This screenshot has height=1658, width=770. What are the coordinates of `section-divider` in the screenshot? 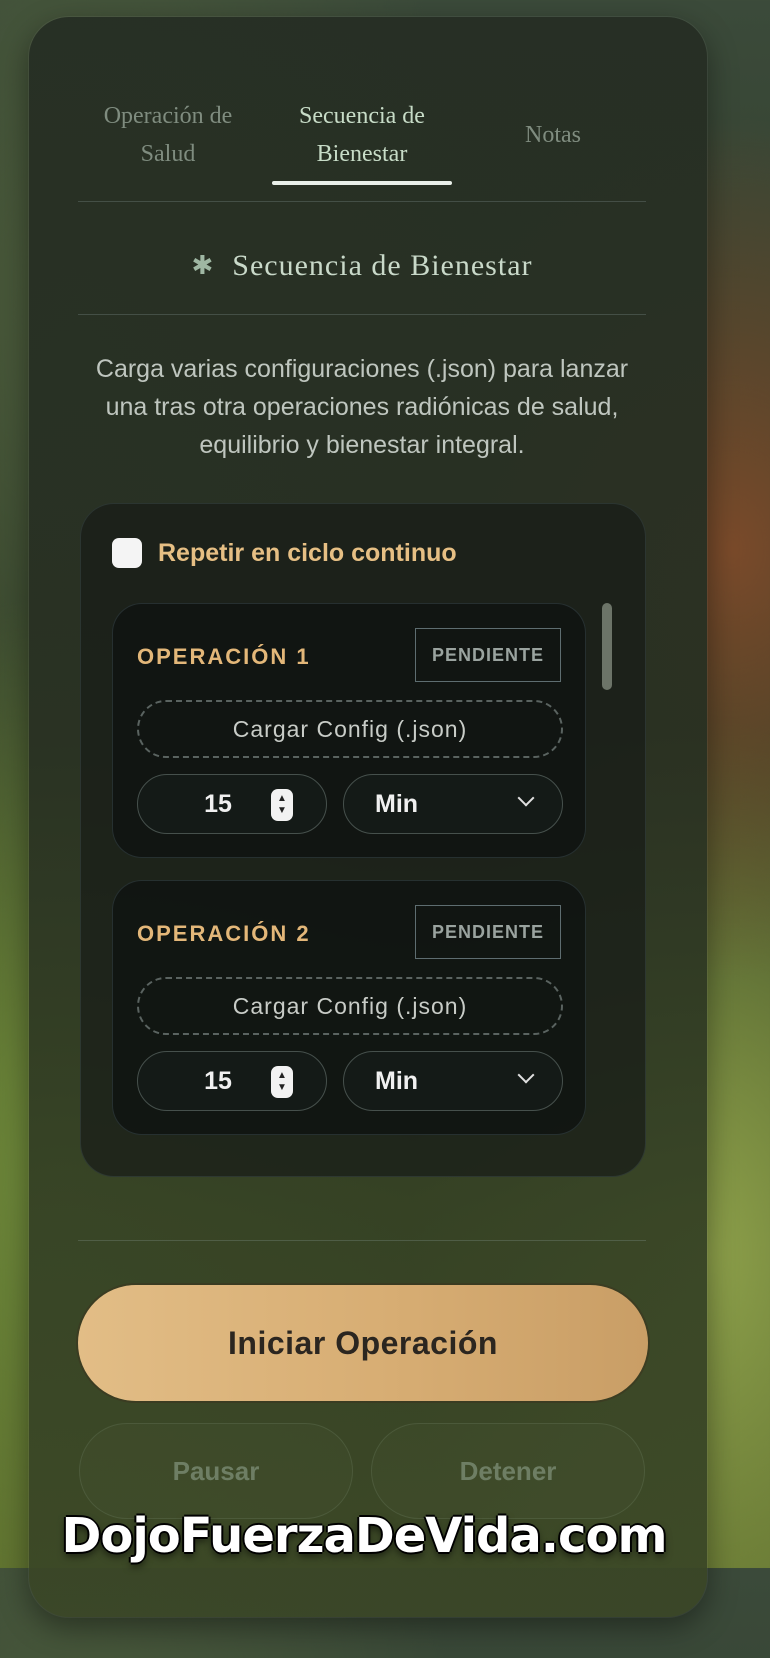 It's located at (362, 314).